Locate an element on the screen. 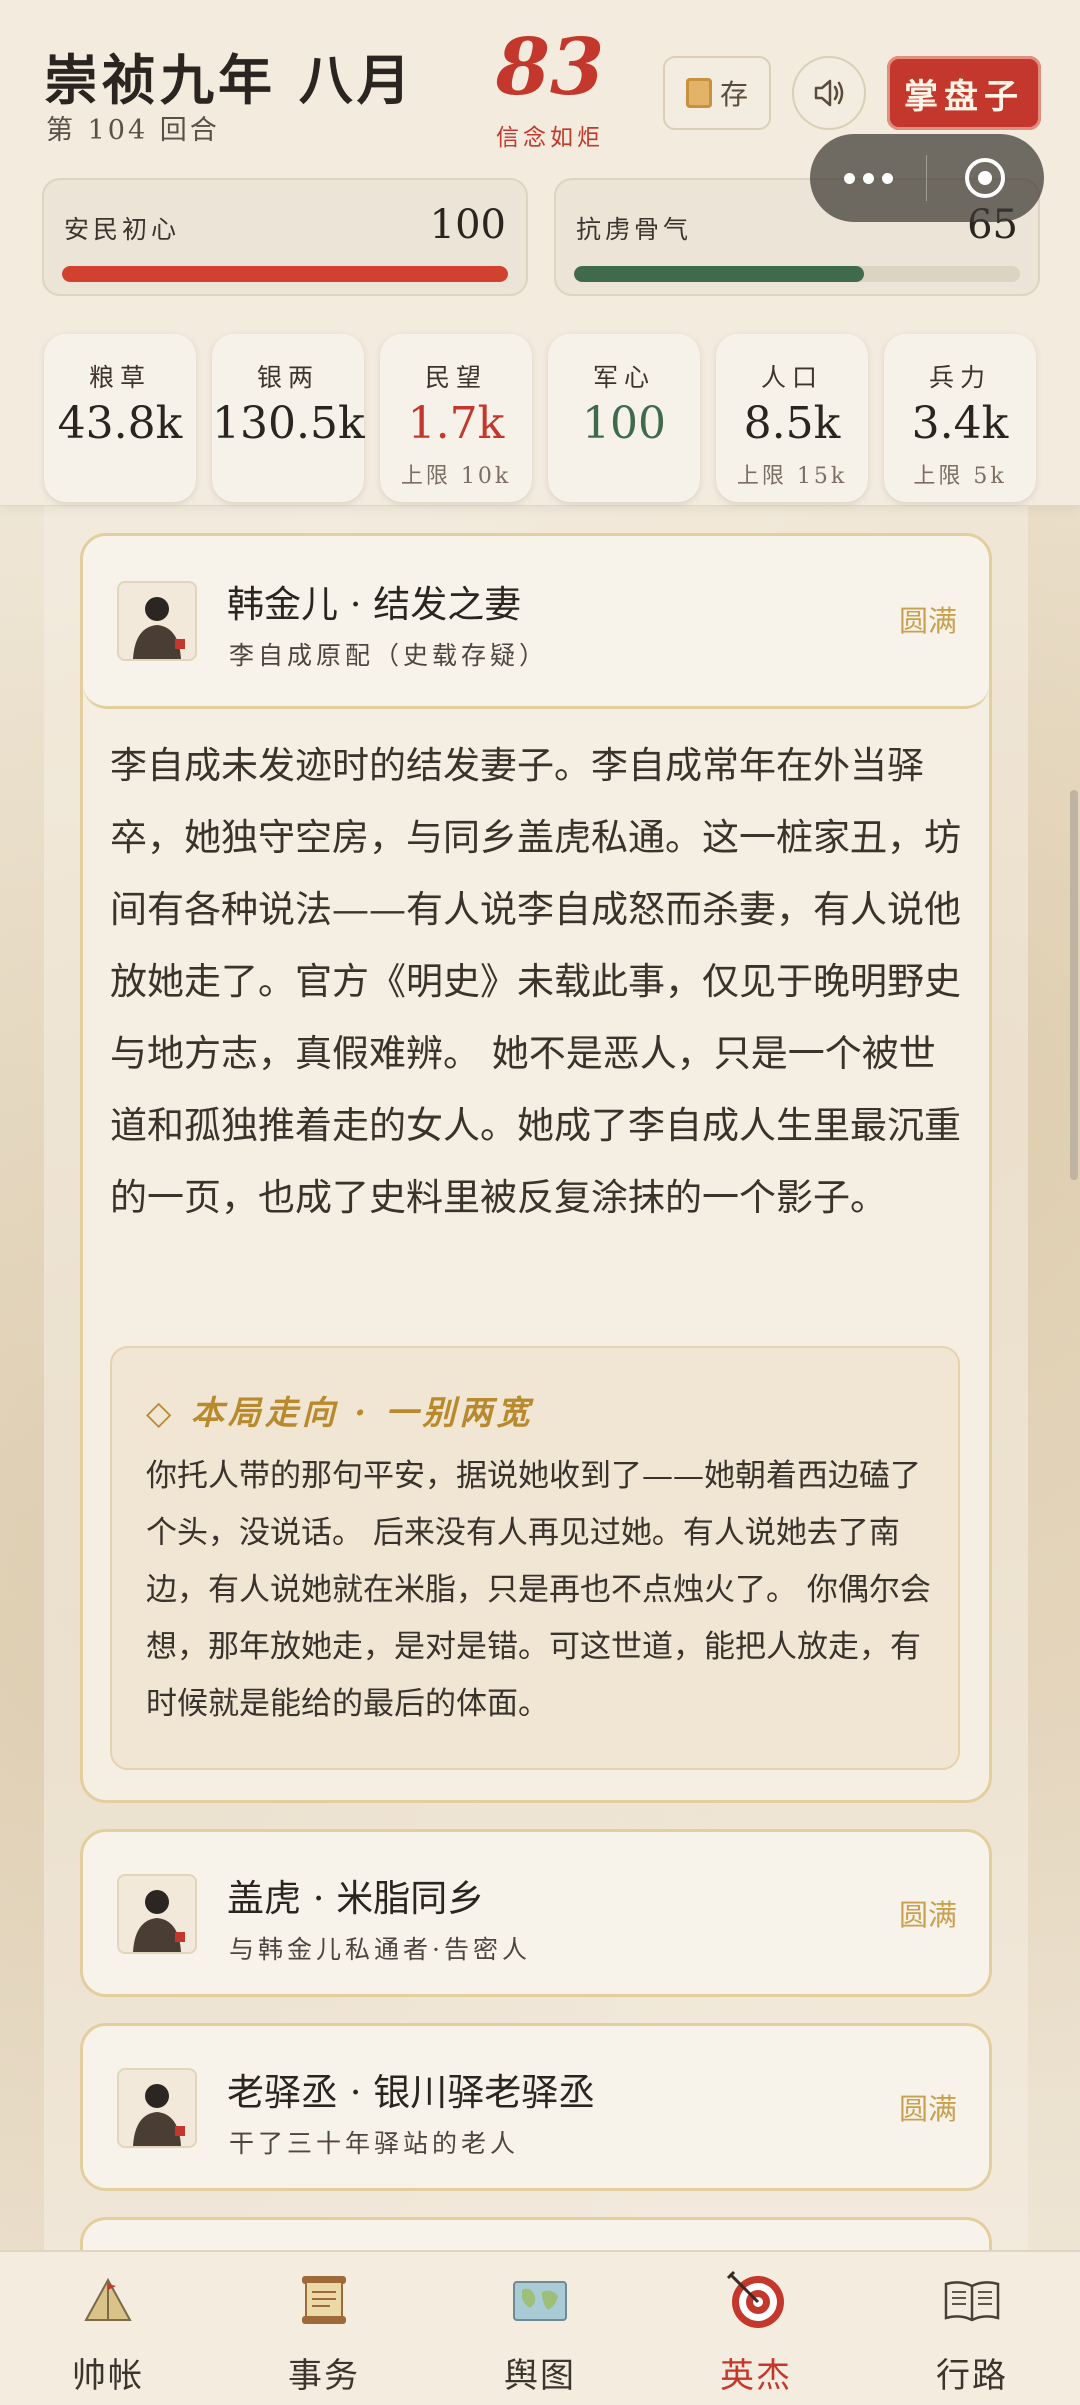 The height and width of the screenshot is (2405, 1080). tab-journey: 行路 is located at coordinates (972, 2328).